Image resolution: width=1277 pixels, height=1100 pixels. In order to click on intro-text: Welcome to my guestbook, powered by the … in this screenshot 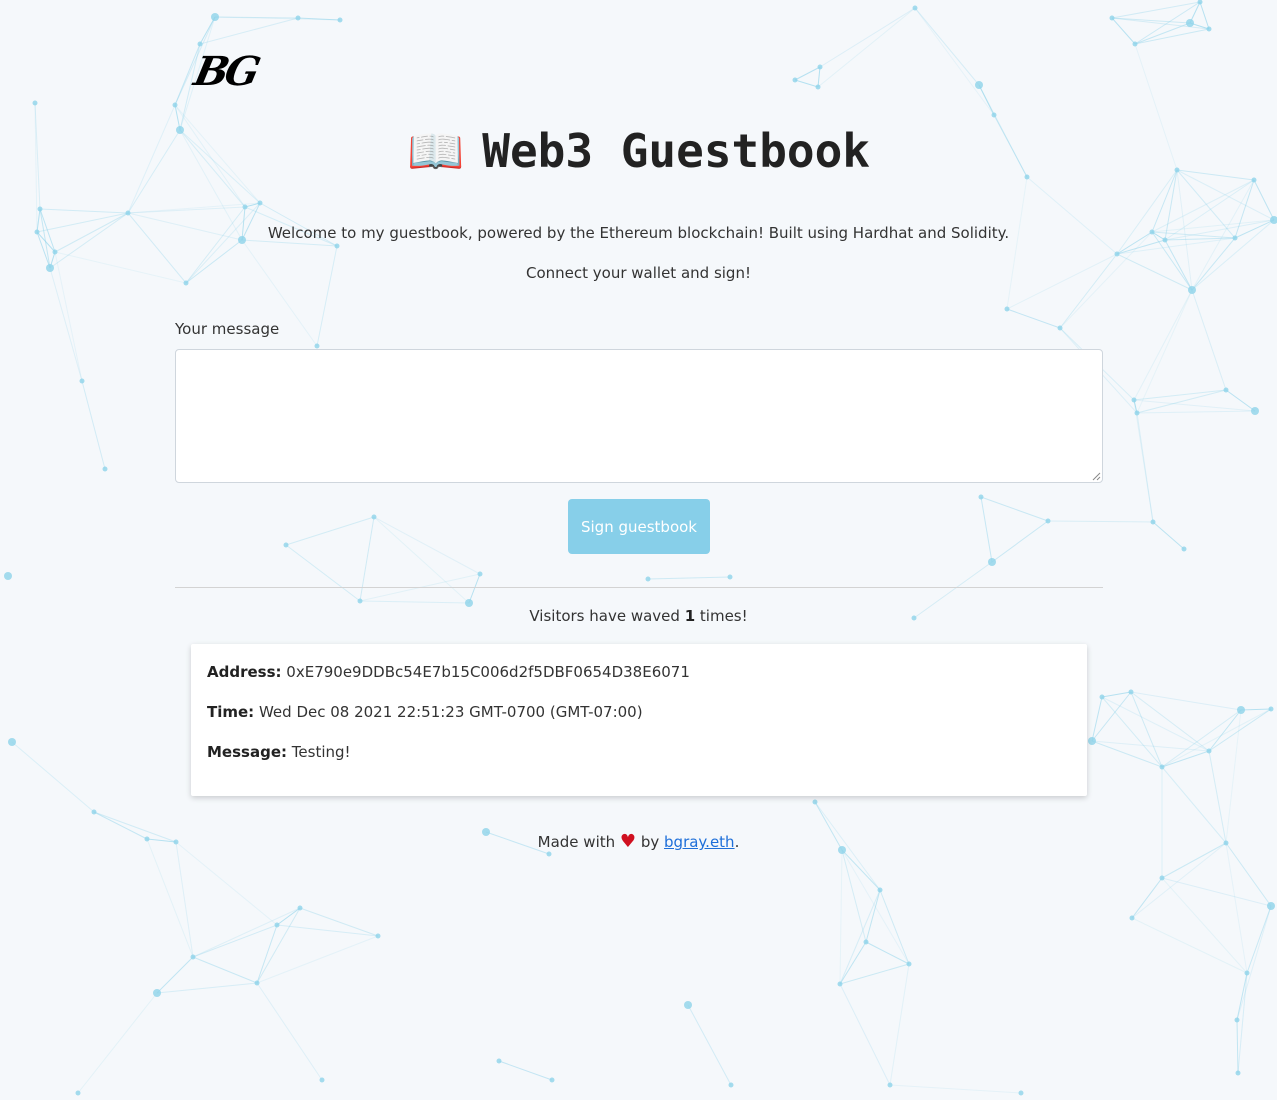, I will do `click(638, 233)`.